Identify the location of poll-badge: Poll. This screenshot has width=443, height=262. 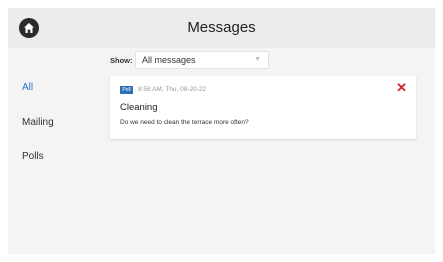
(126, 90).